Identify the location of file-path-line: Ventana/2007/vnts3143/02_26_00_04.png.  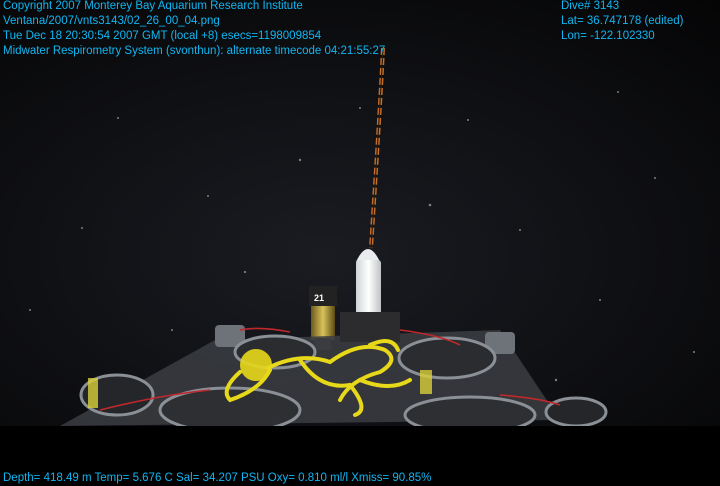
(111, 21).